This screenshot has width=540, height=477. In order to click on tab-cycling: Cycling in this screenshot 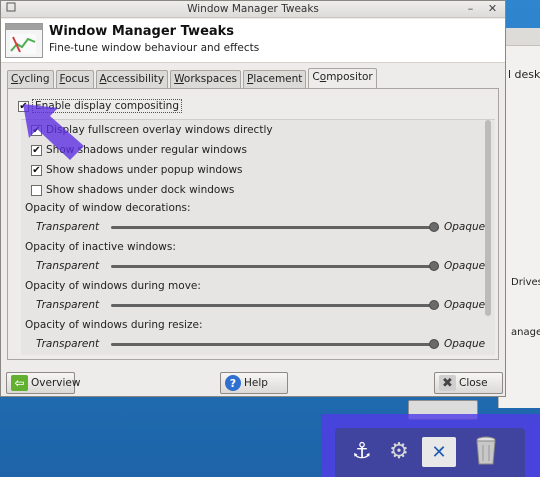, I will do `click(30, 79)`.